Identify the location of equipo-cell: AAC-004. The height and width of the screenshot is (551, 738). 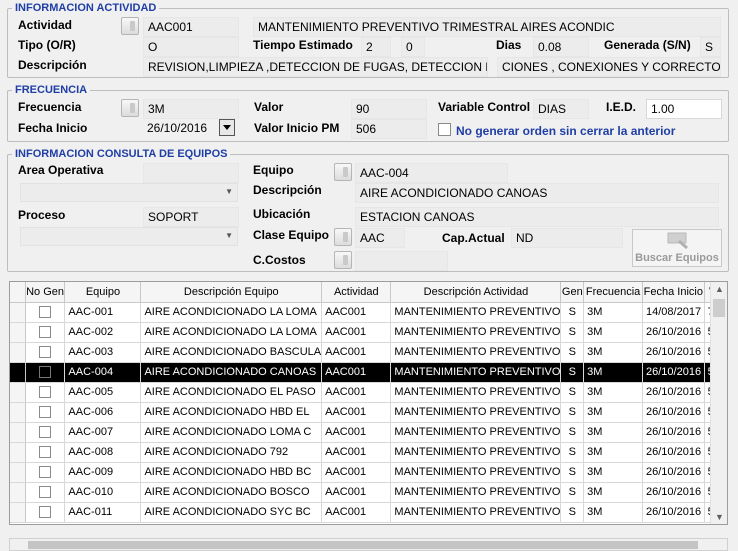
(103, 372).